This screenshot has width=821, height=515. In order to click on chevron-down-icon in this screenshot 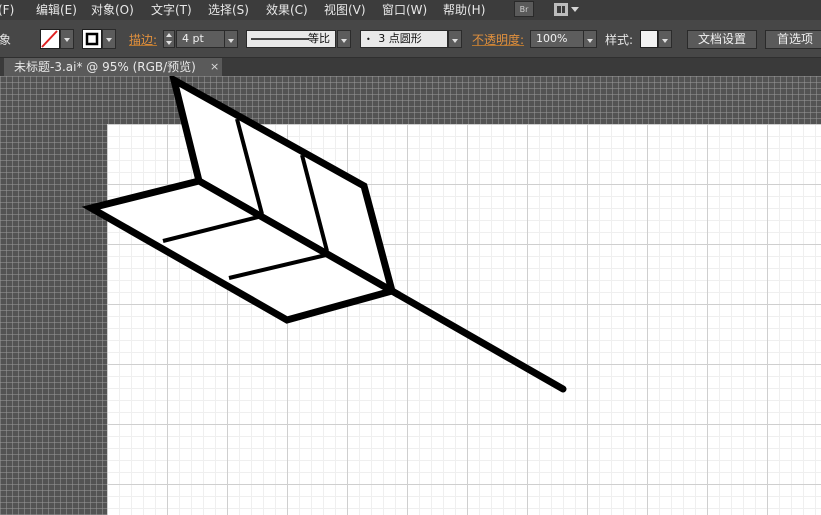, I will do `click(575, 9)`.